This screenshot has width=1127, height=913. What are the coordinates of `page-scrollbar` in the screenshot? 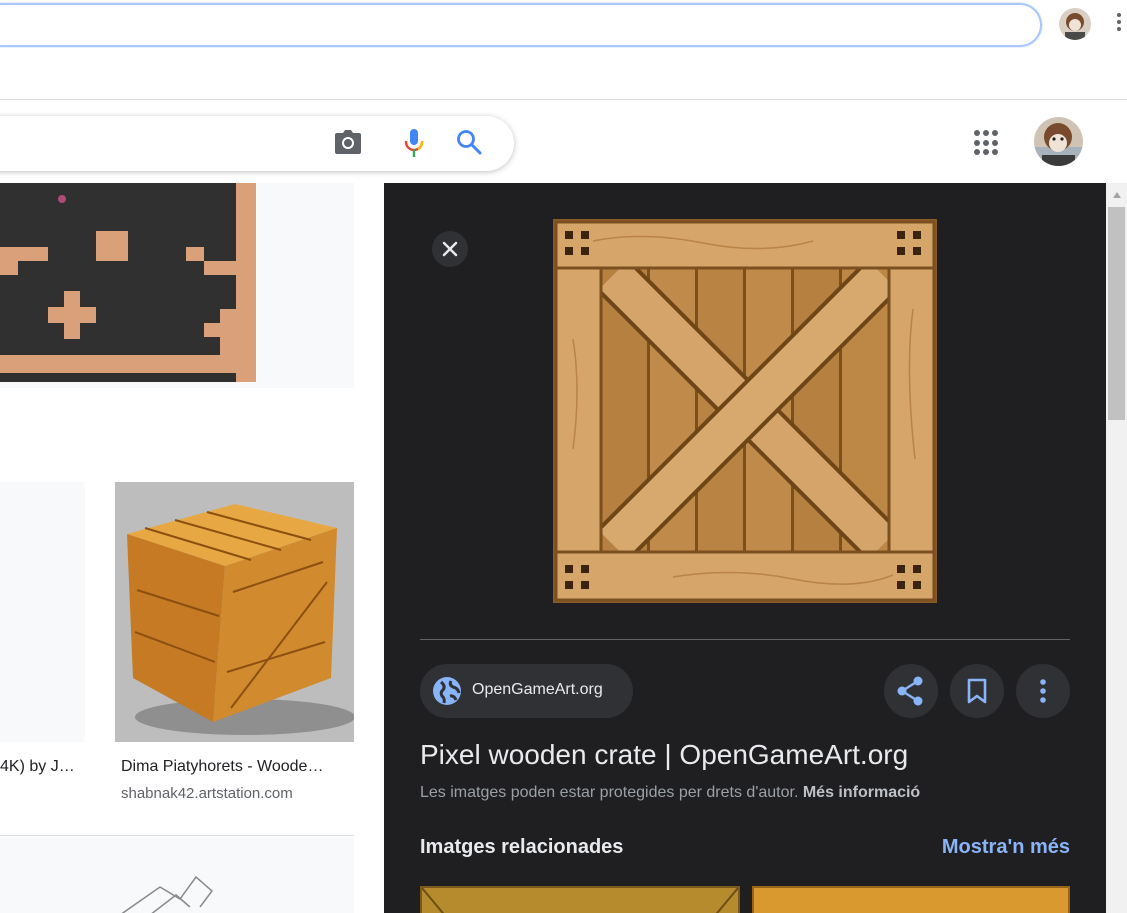 It's located at (1116, 548).